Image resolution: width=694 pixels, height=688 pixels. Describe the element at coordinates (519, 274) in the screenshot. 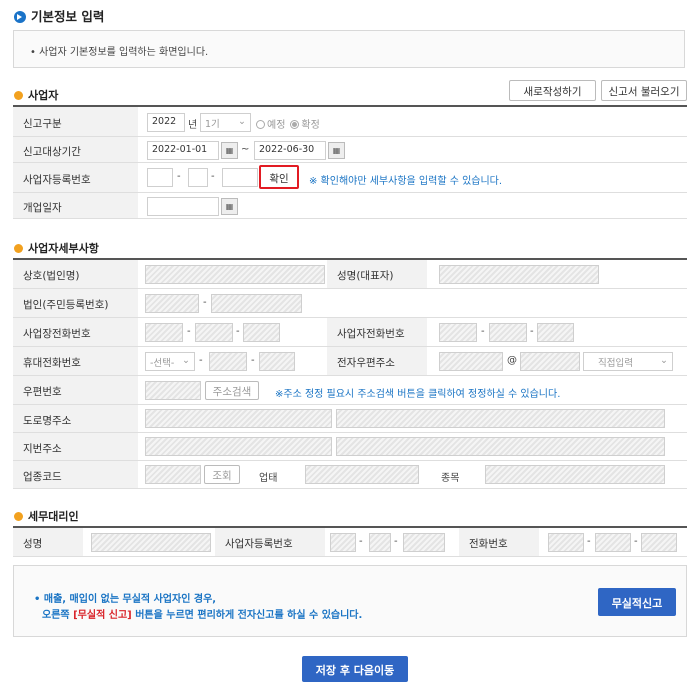

I see `rep-name-input` at that location.